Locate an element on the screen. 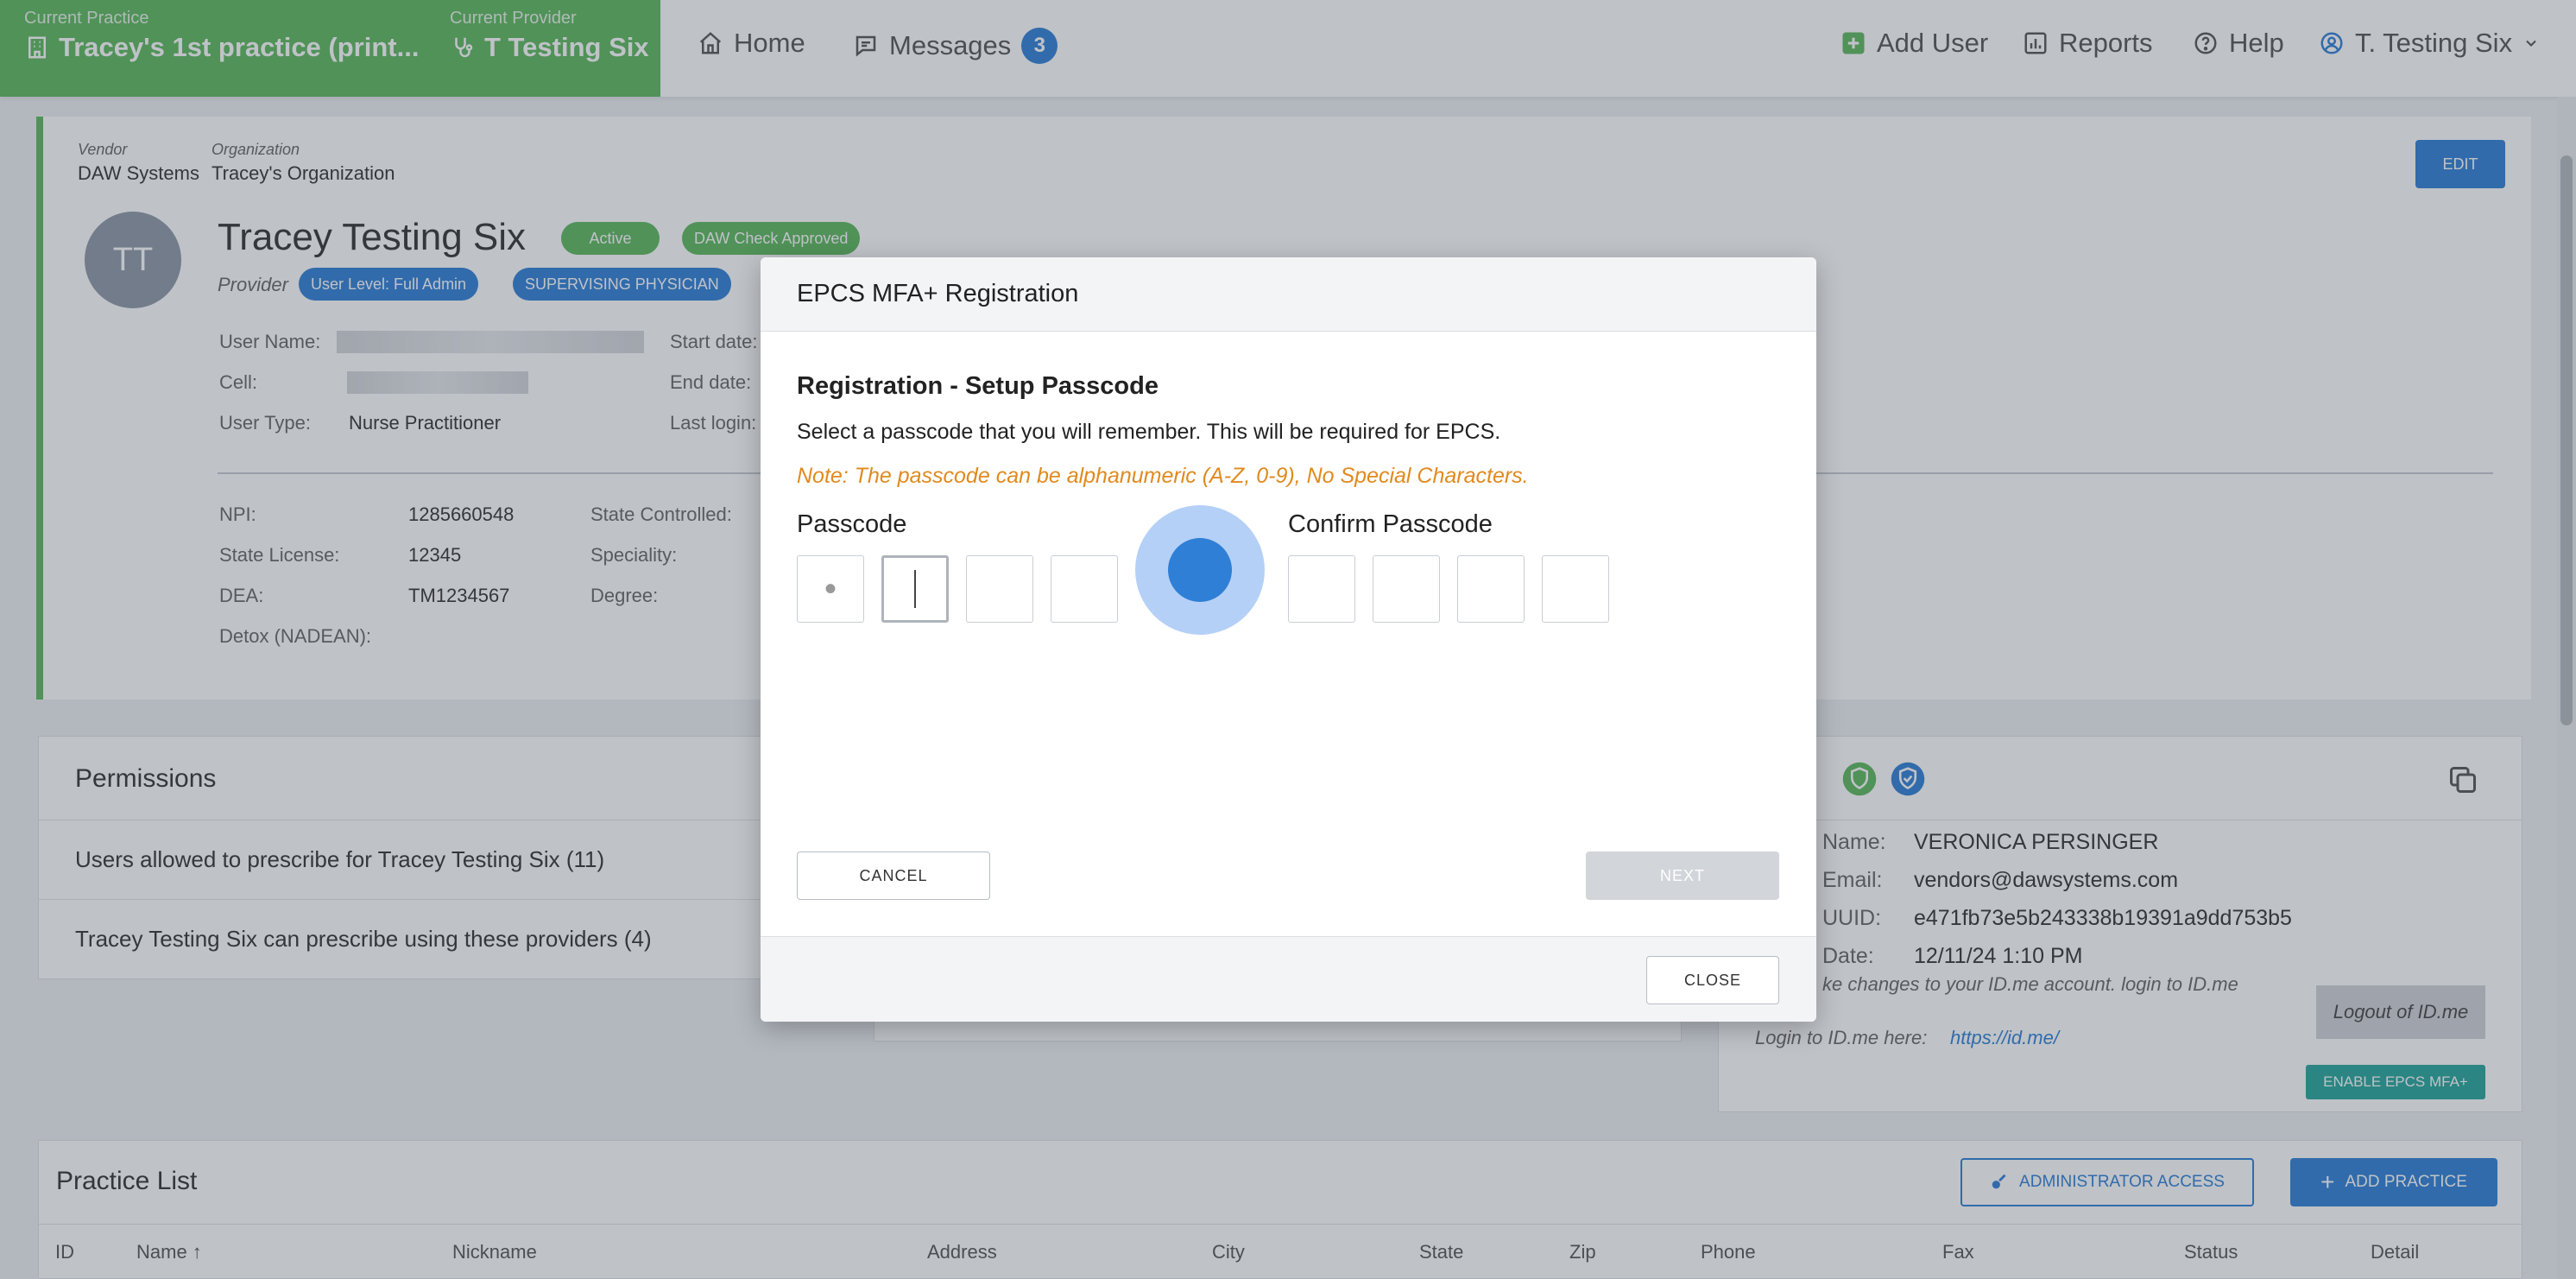  next-button: NEXT is located at coordinates (1682, 876).